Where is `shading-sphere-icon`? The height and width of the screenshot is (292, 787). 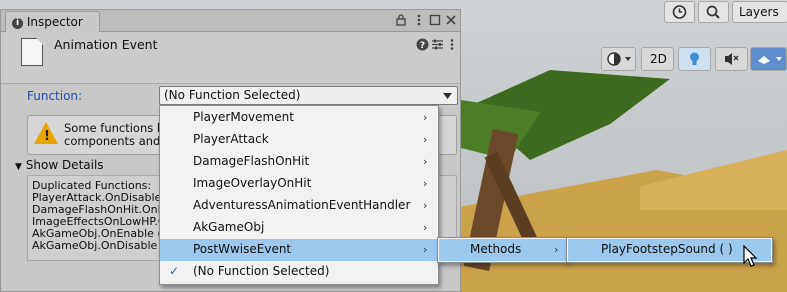
shading-sphere-icon is located at coordinates (619, 59).